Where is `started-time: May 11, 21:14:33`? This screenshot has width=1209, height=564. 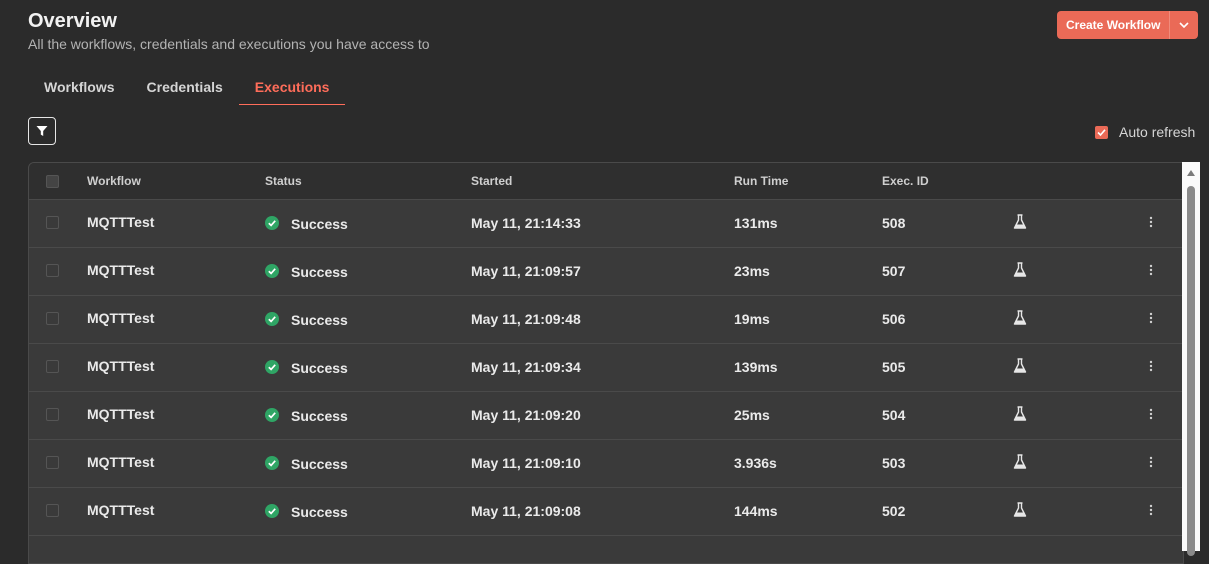 started-time: May 11, 21:14:33 is located at coordinates (526, 223).